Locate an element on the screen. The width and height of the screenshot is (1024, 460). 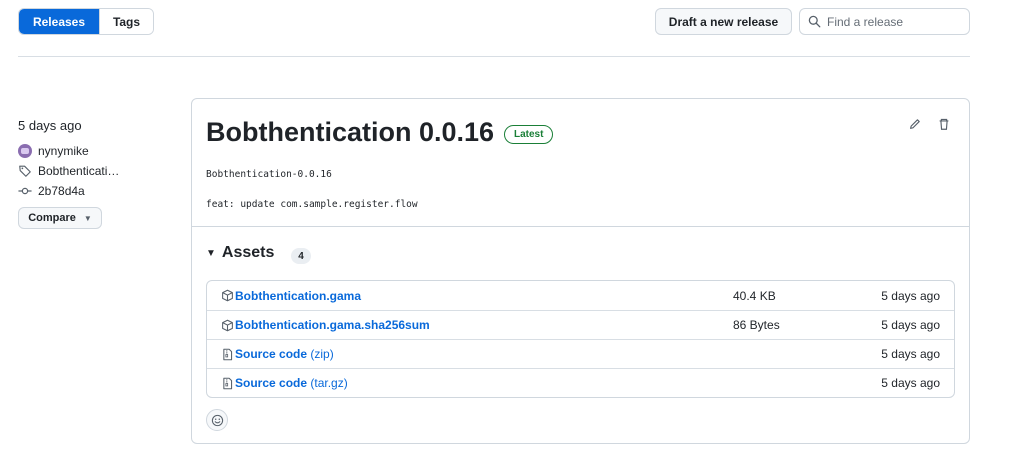
author-name: nynymike is located at coordinates (63, 151).